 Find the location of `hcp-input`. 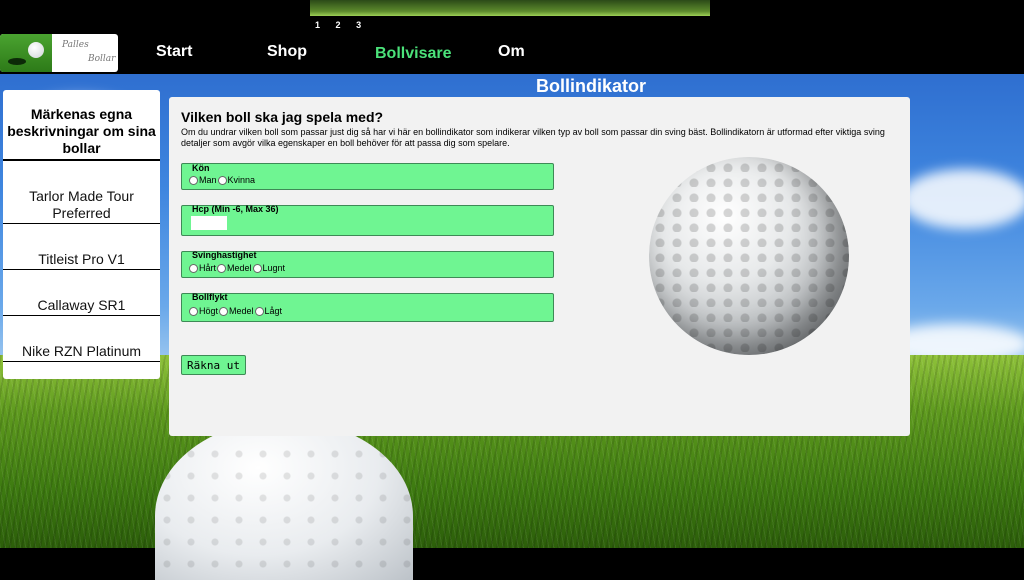

hcp-input is located at coordinates (209, 223).